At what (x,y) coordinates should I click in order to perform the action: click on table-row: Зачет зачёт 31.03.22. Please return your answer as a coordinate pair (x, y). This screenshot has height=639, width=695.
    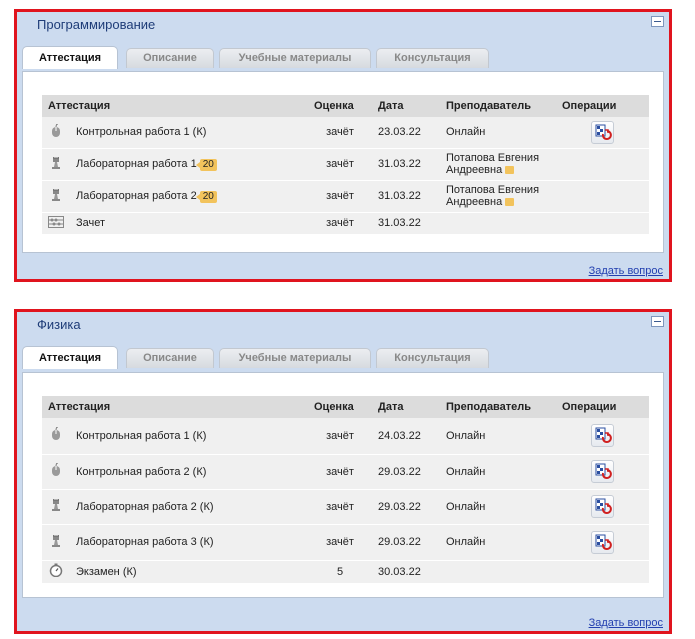
    Looking at the image, I should click on (345, 223).